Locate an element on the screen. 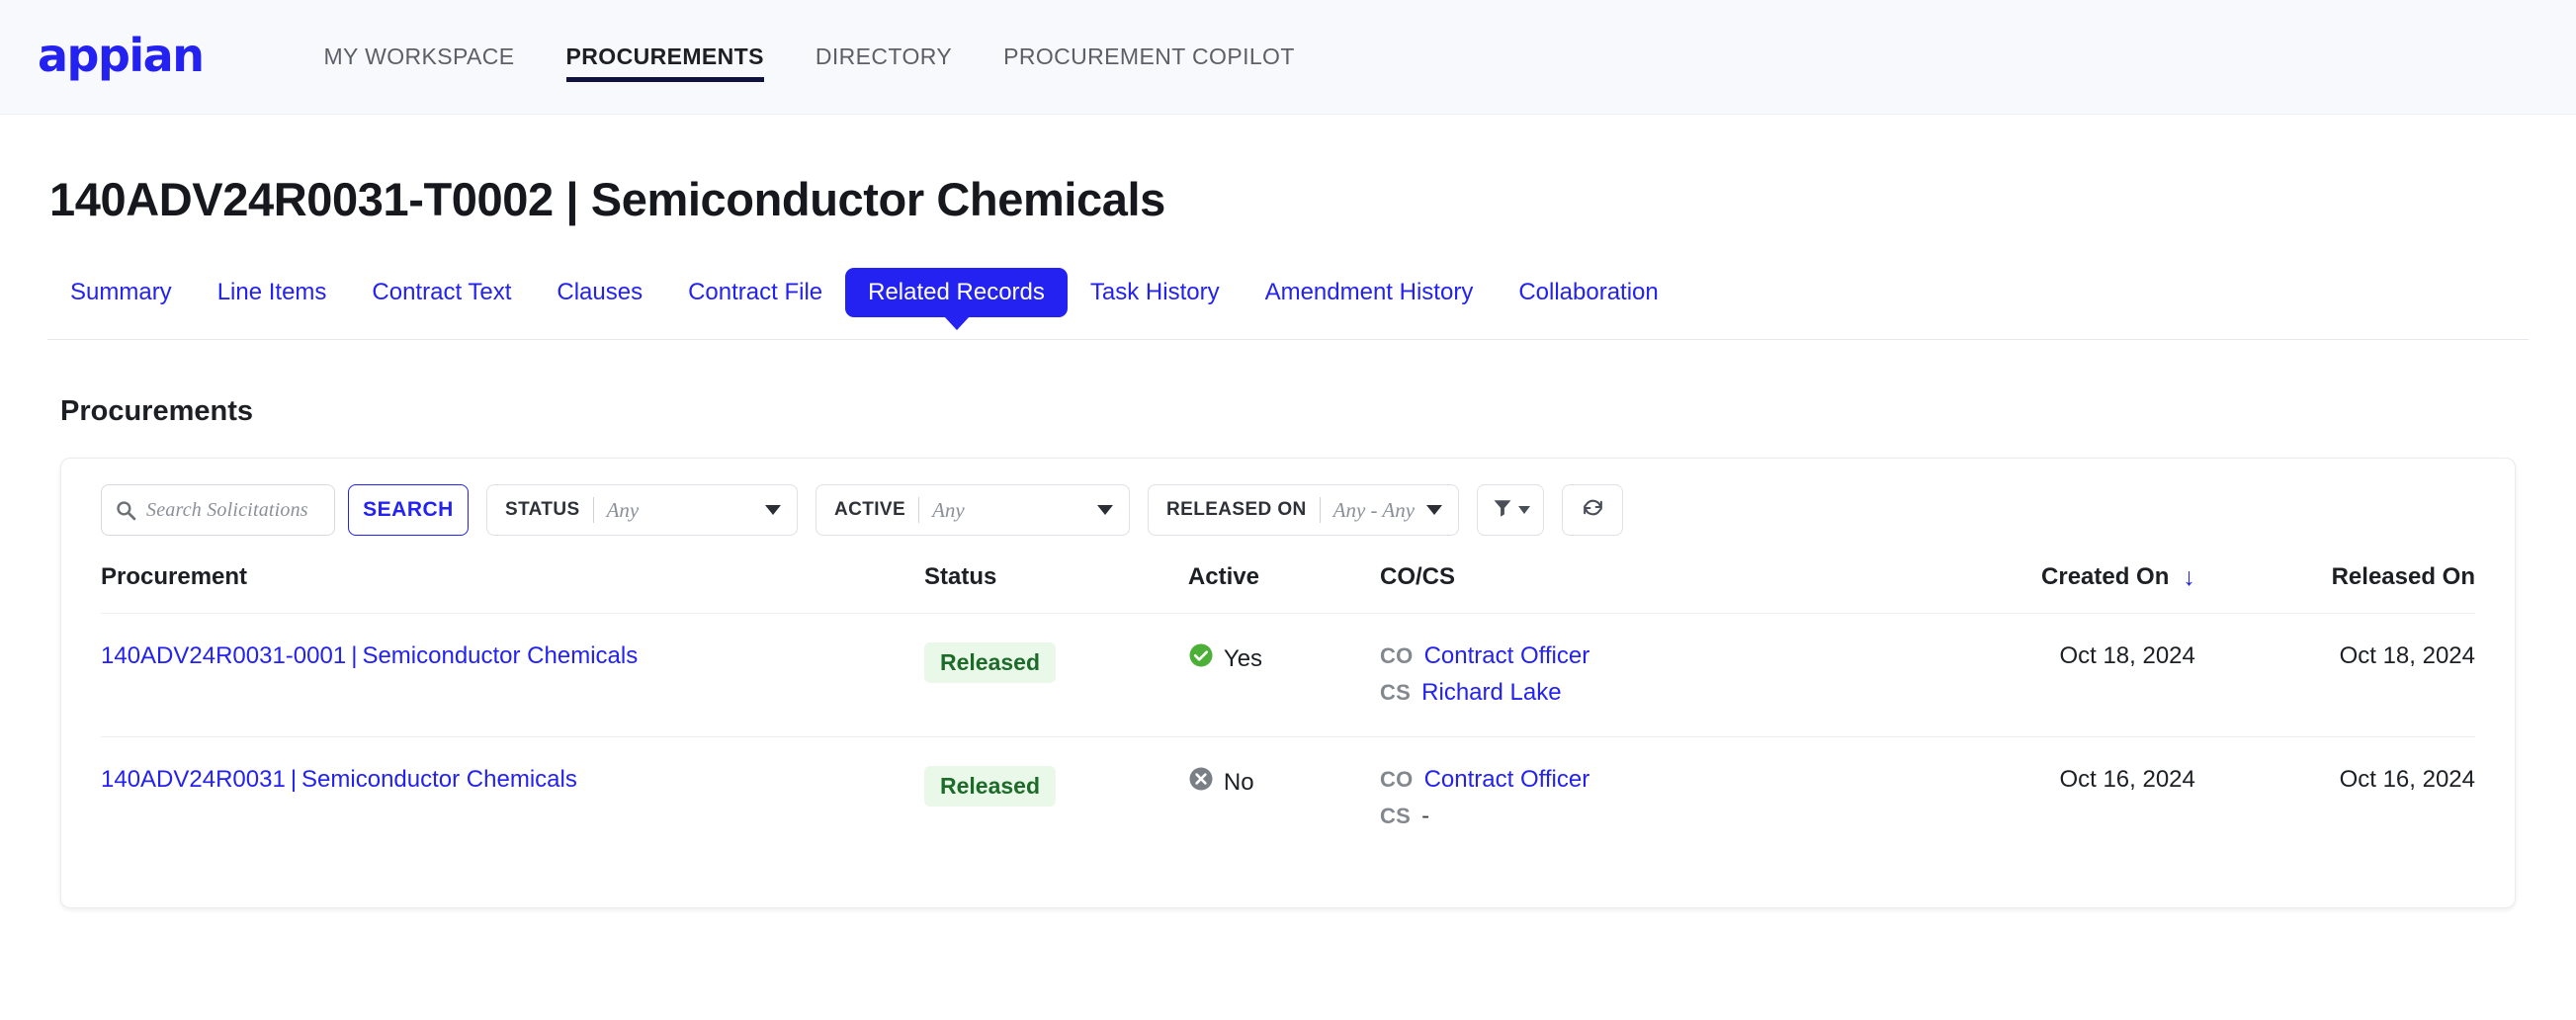  column-header-released-on: Released On is located at coordinates (2335, 588).